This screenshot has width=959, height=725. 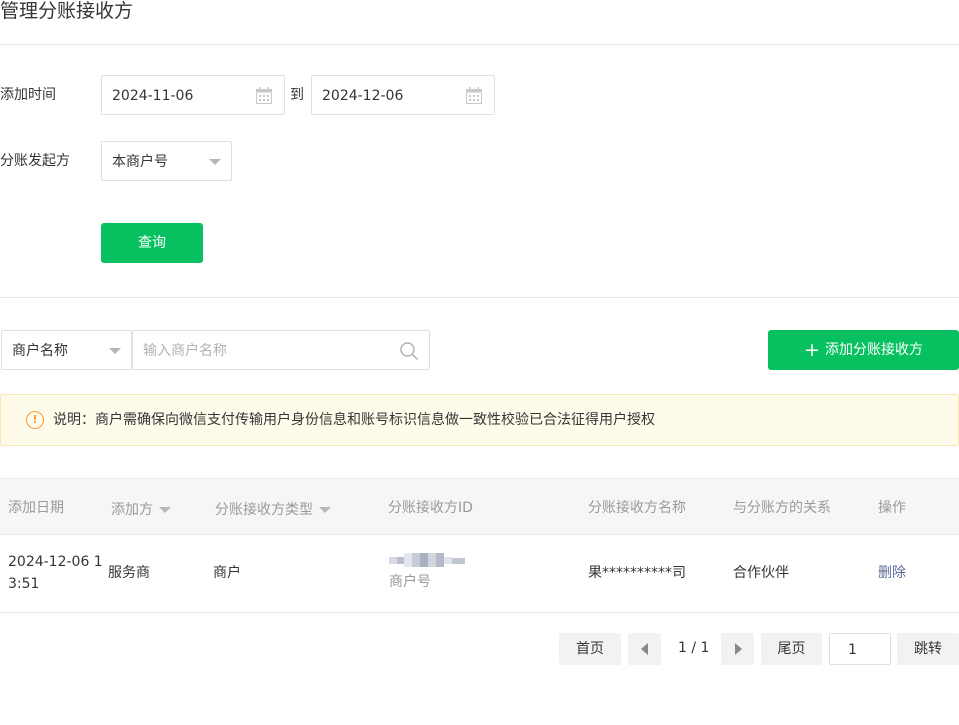 What do you see at coordinates (928, 649) in the screenshot?
I see `jump-button: 跳转` at bounding box center [928, 649].